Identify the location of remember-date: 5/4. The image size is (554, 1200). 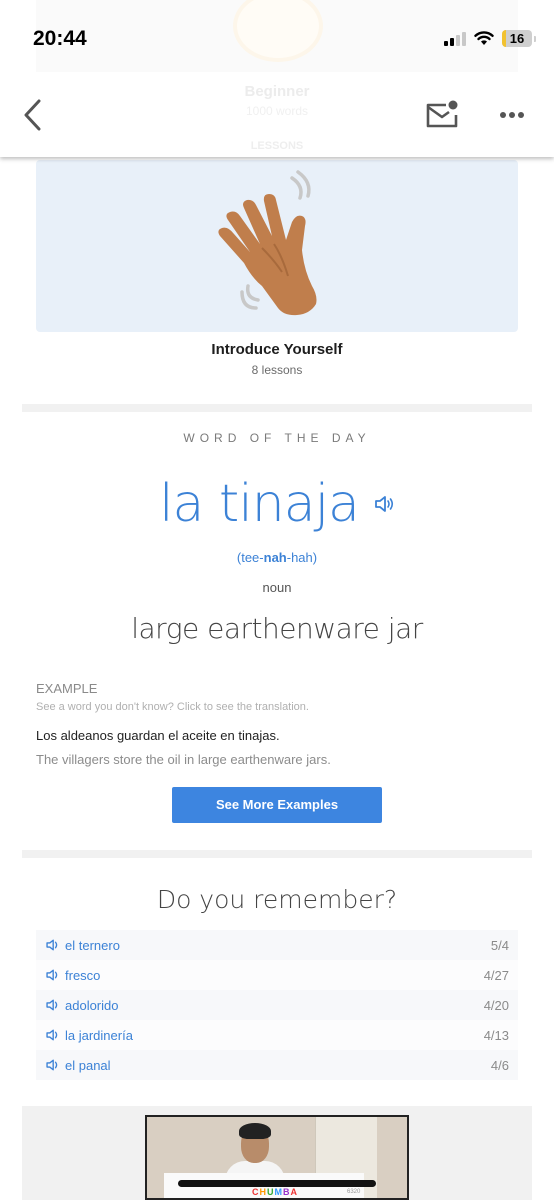
(499, 945).